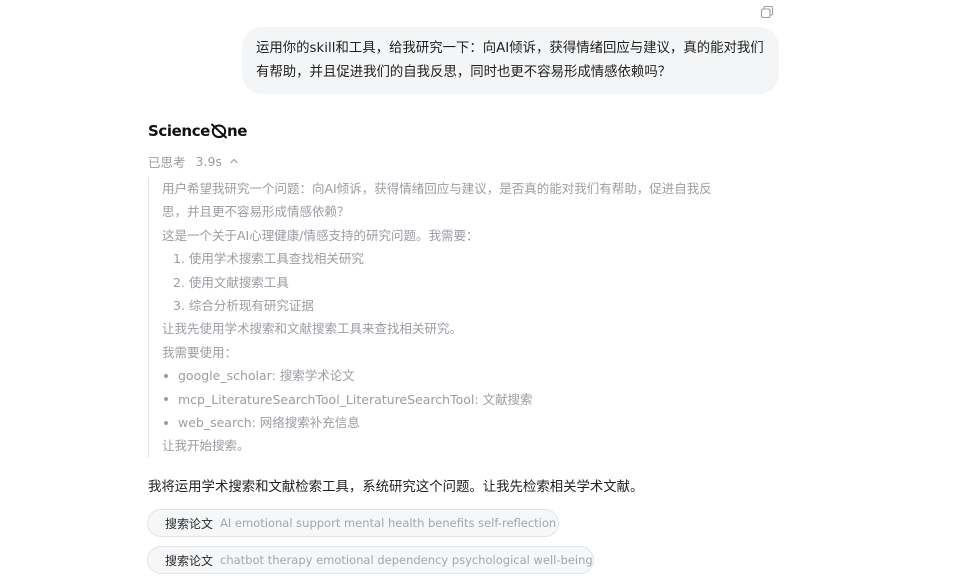 Image resolution: width=960 pixels, height=581 pixels. Describe the element at coordinates (237, 131) in the screenshot. I see `brand-text-right: ne` at that location.